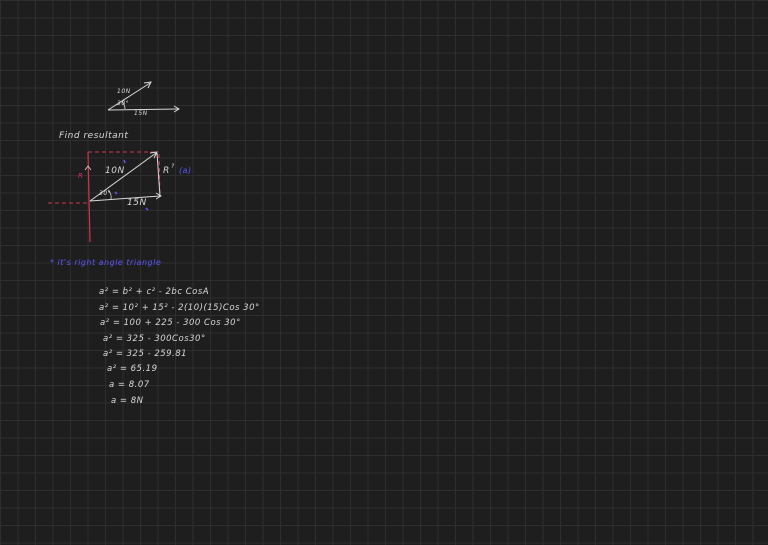 The image size is (768, 545). I want to click on blue-mark-angle, so click(116, 193).